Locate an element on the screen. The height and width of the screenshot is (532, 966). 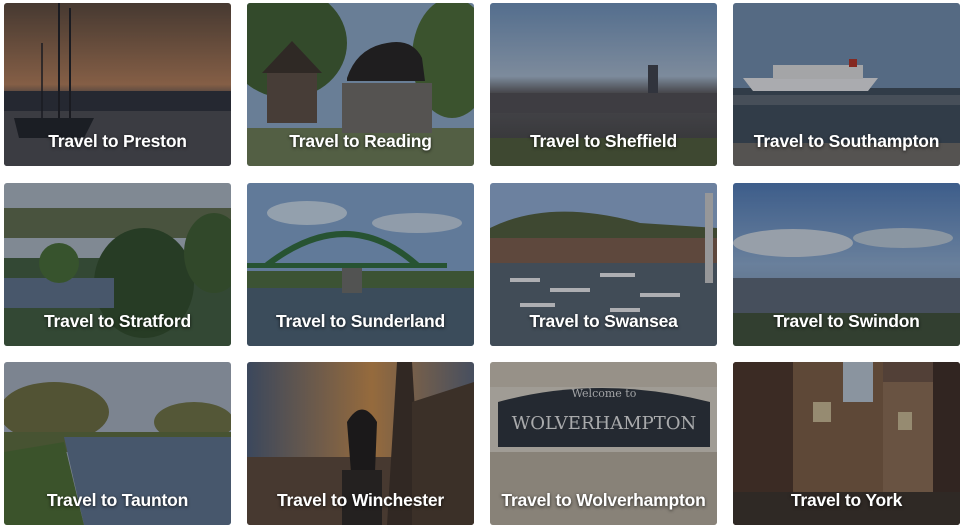
destination-card-swindon: Travel to Swindon is located at coordinates (846, 264).